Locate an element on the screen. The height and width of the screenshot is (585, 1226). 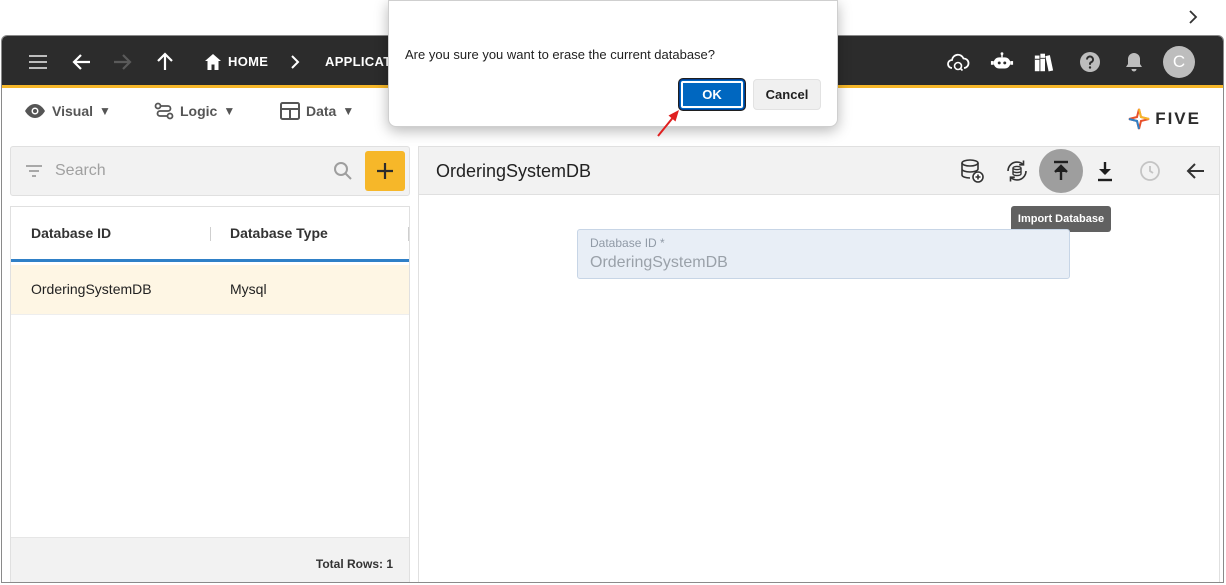
cancel-button: Cancel is located at coordinates (787, 94).